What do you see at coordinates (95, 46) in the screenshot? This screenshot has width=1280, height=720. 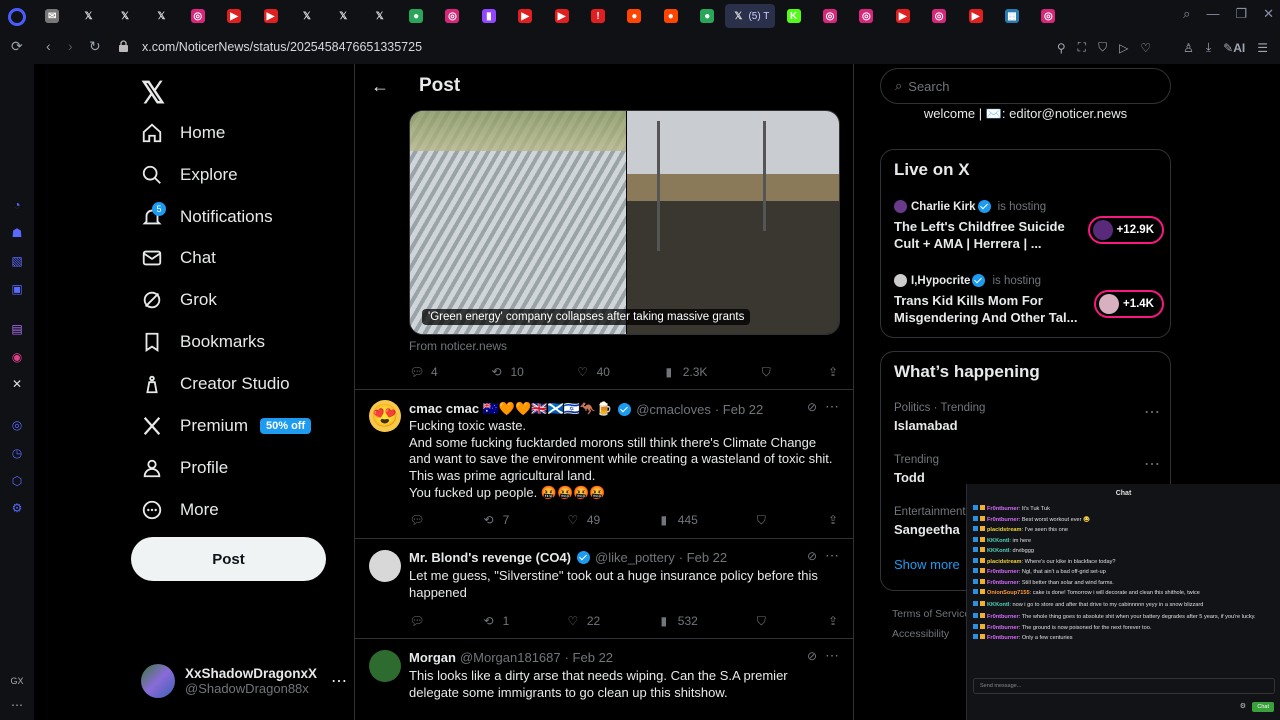 I see `reload-icon: ↻` at bounding box center [95, 46].